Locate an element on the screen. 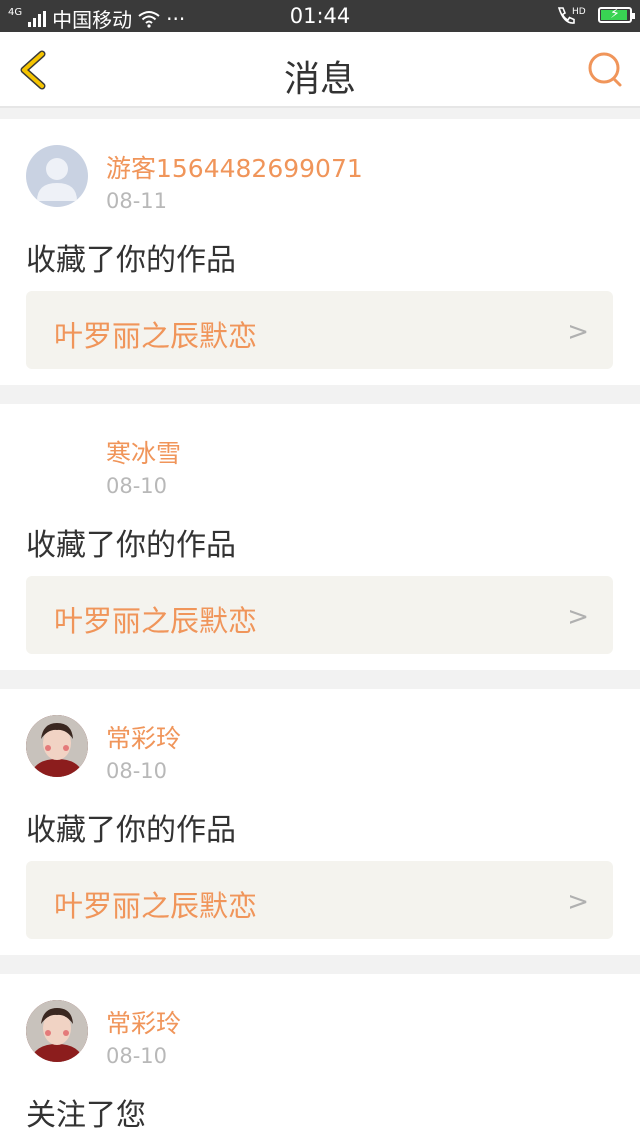 The height and width of the screenshot is (1138, 640). battery-icon: ⚡ is located at coordinates (616, 14).